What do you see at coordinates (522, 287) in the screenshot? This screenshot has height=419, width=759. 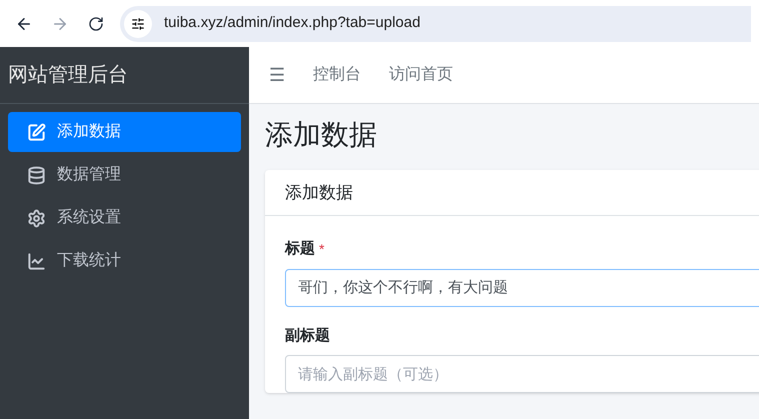 I see `text-input: 哥们，你这个不行啊，有大问题` at bounding box center [522, 287].